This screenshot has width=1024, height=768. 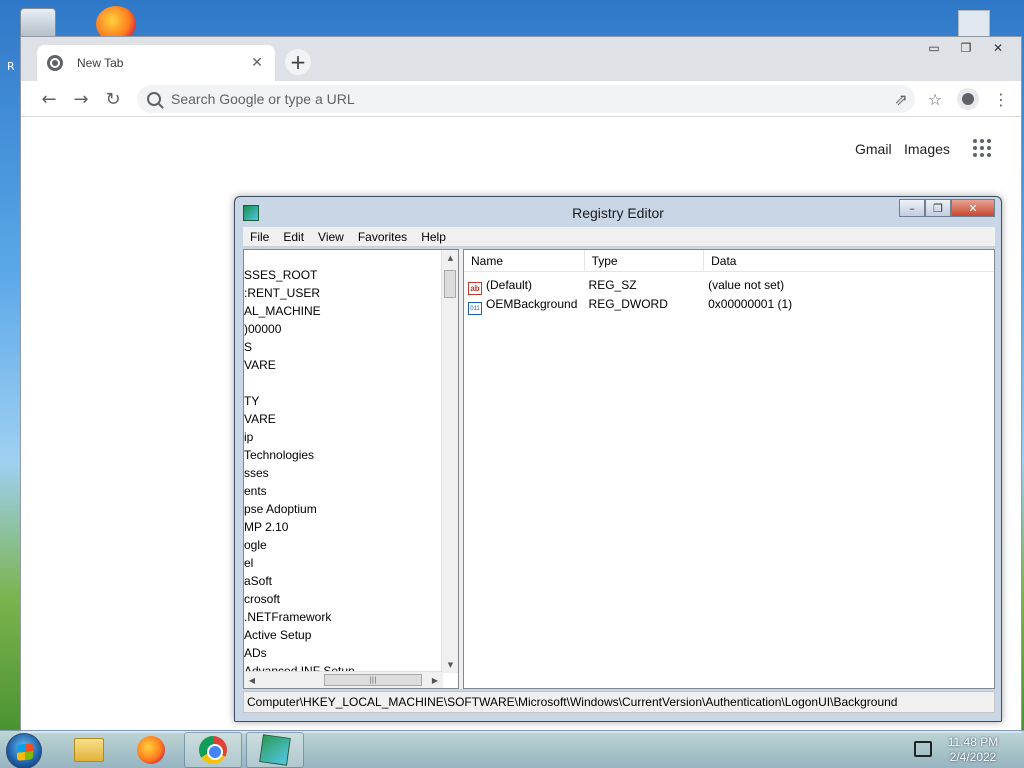 What do you see at coordinates (433, 237) in the screenshot?
I see `menu-help: Help` at bounding box center [433, 237].